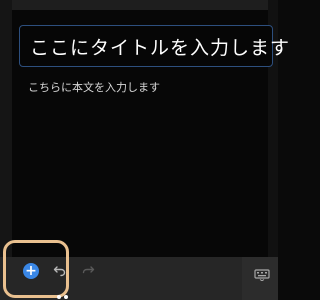 The width and height of the screenshot is (320, 300). I want to click on scroll-indicator, so click(62, 297).